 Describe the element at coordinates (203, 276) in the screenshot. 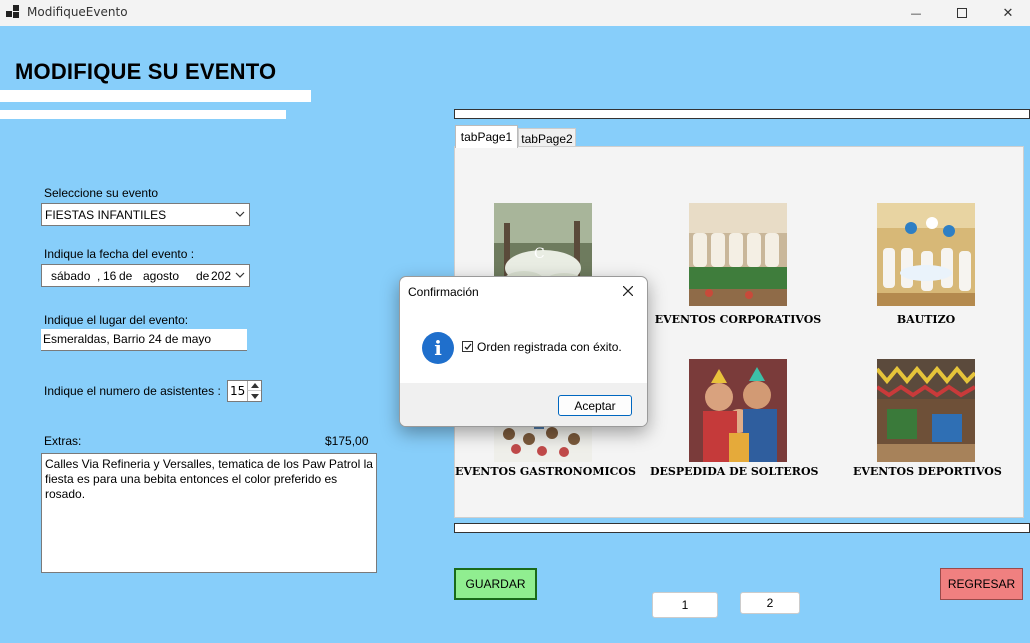

I see `date-de-2: de` at that location.